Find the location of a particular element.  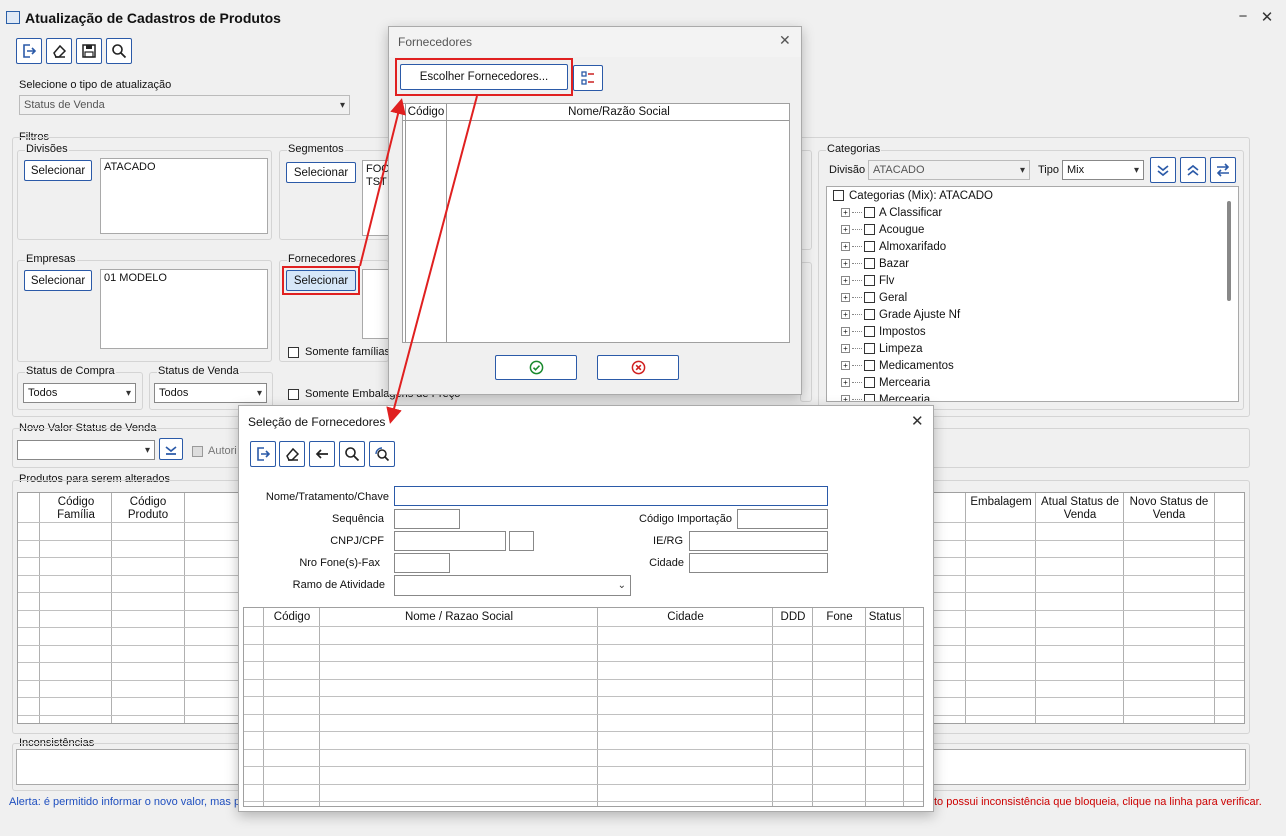

grid-header: Código Produto is located at coordinates (148, 509).